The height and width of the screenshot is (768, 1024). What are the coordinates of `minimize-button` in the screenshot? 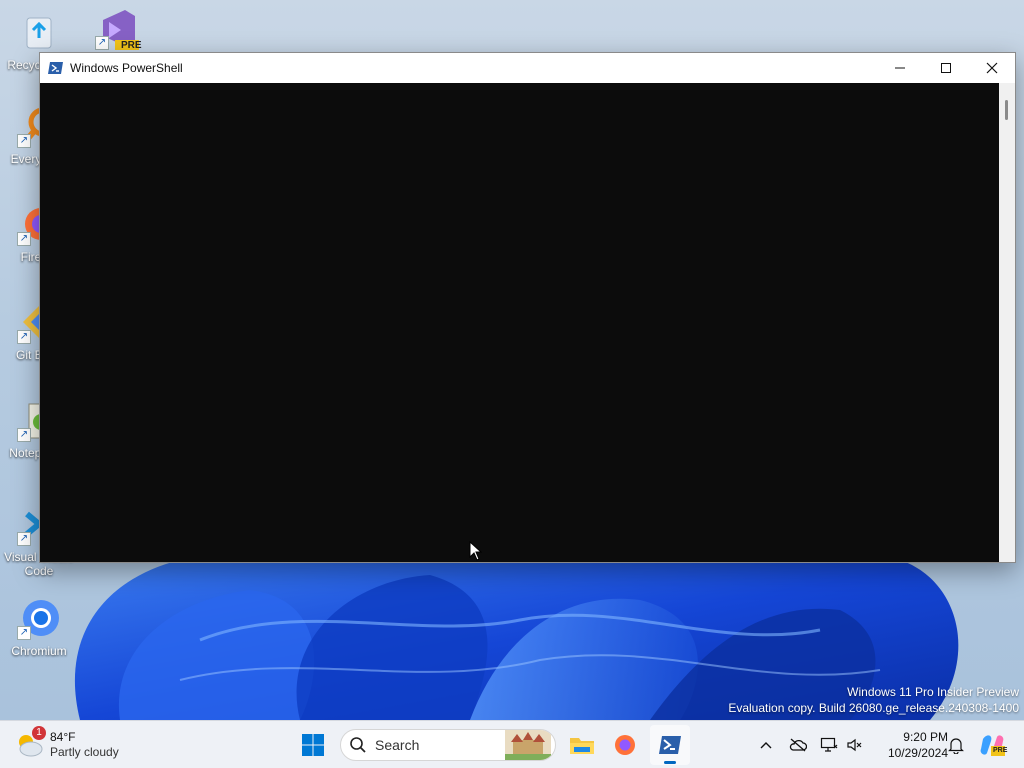 It's located at (900, 68).